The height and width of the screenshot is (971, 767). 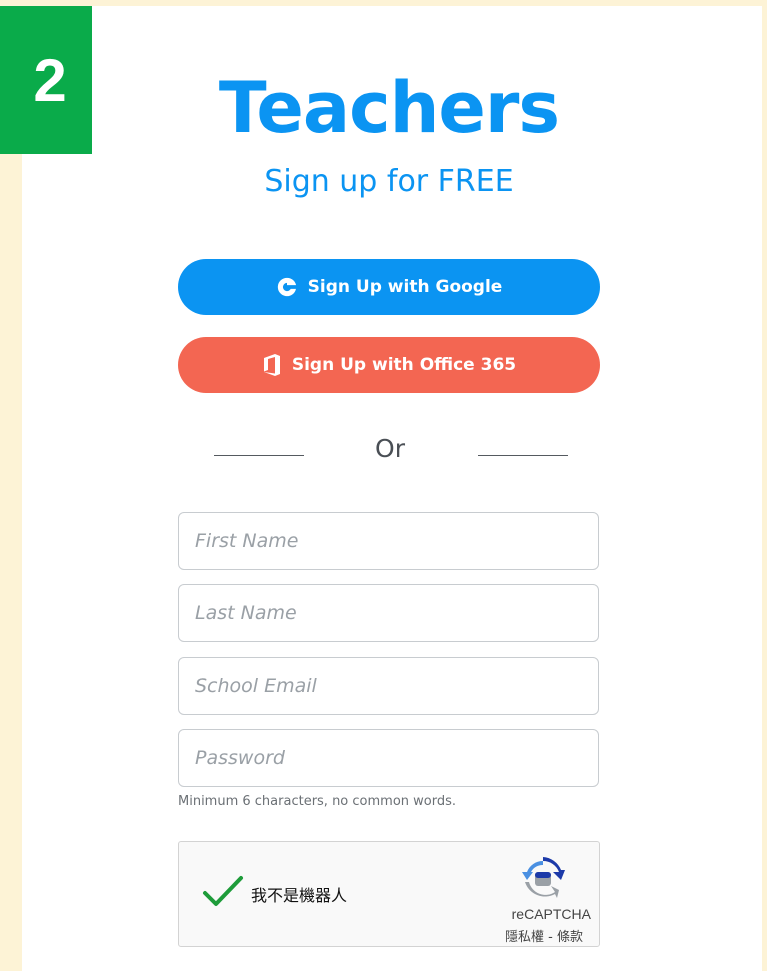 I want to click on recaptcha-privacy-link: 隱私權, so click(x=524, y=937).